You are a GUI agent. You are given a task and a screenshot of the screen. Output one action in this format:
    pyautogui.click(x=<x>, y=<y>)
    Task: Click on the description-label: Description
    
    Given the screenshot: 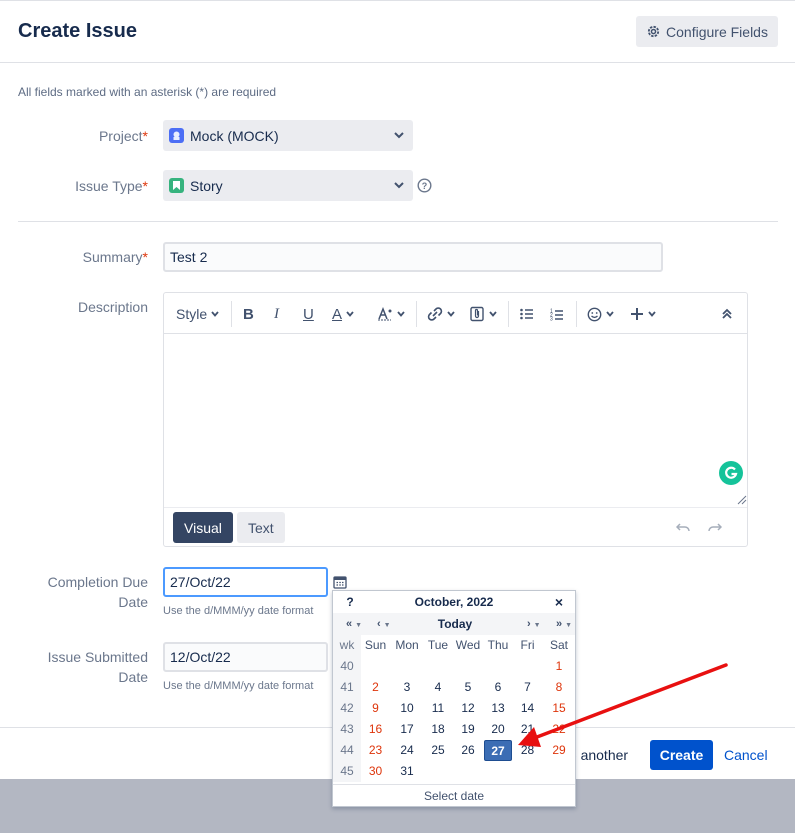 What is the action you would take?
    pyautogui.click(x=112, y=307)
    